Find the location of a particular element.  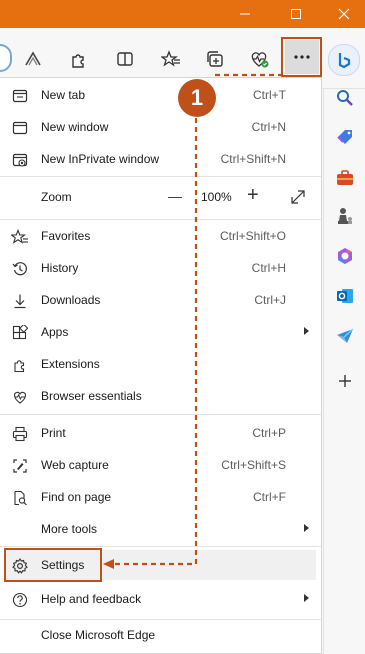

step-number: 1 is located at coordinates (197, 97).